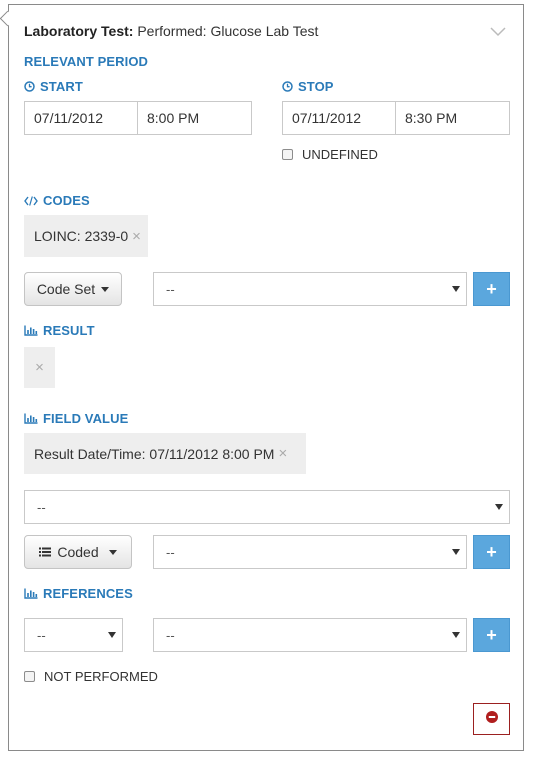 The width and height of the screenshot is (533, 759). Describe the element at coordinates (308, 86) in the screenshot. I see `stop-heading: STOP` at that location.